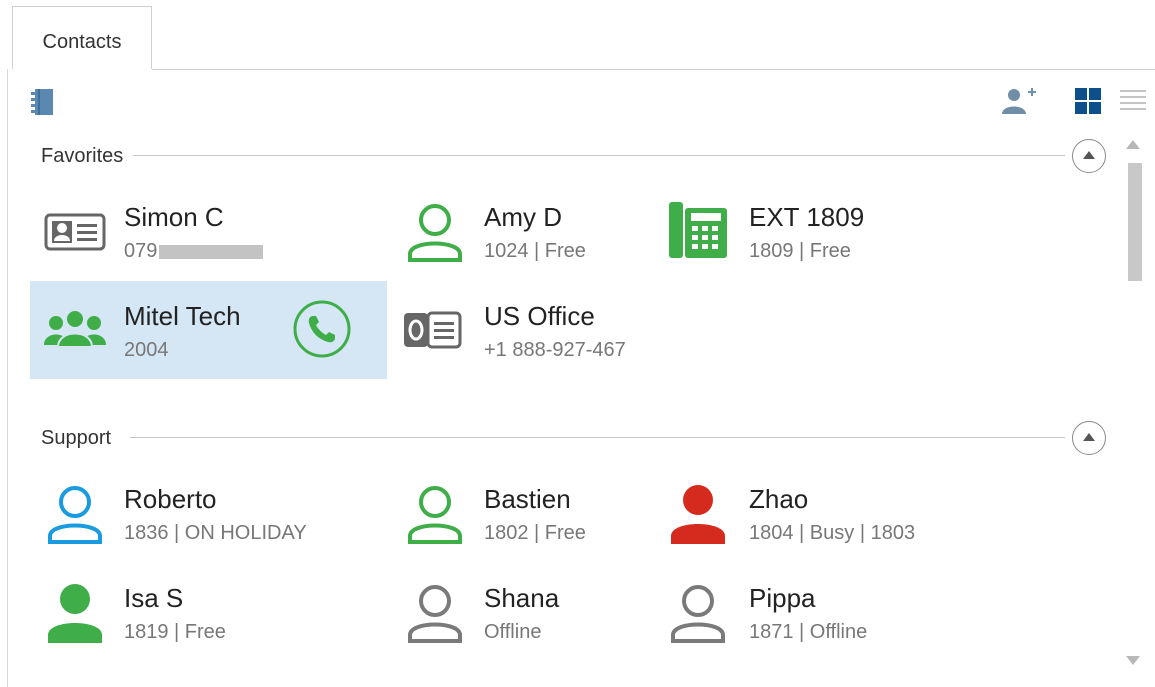  What do you see at coordinates (513, 632) in the screenshot?
I see `contact-detail: Offline` at bounding box center [513, 632].